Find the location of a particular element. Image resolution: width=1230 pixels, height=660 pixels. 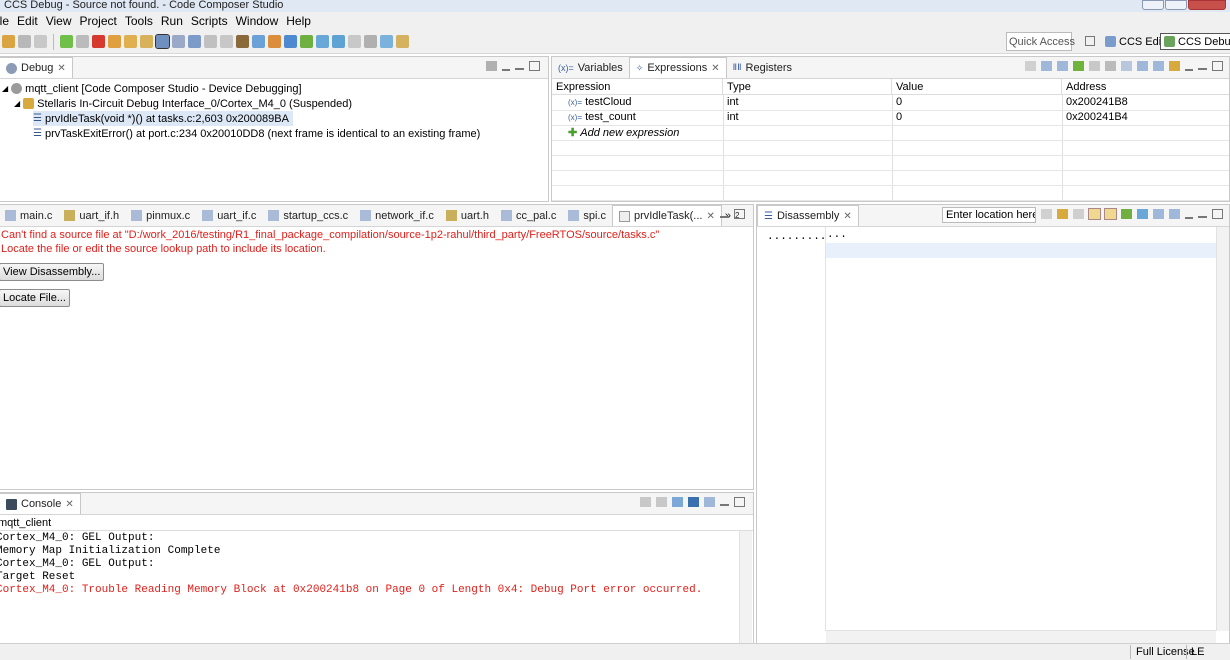

save-all-icon is located at coordinates (40, 41).